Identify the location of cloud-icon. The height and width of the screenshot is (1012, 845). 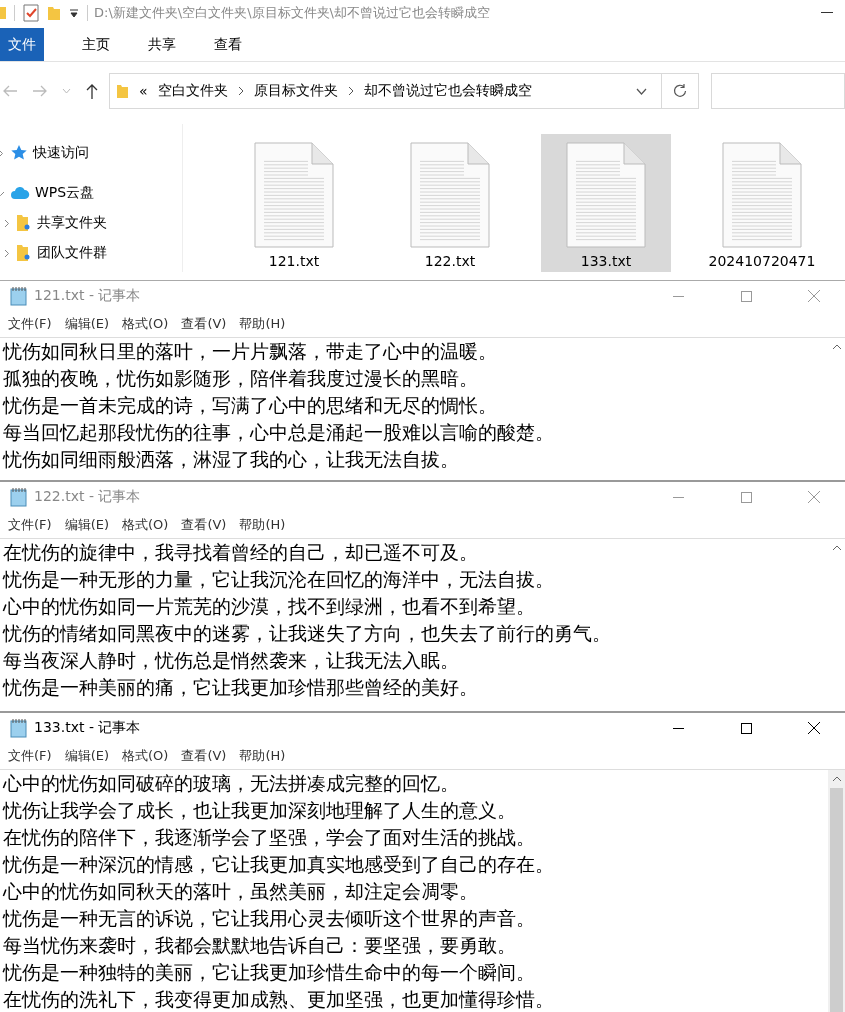
(20, 193).